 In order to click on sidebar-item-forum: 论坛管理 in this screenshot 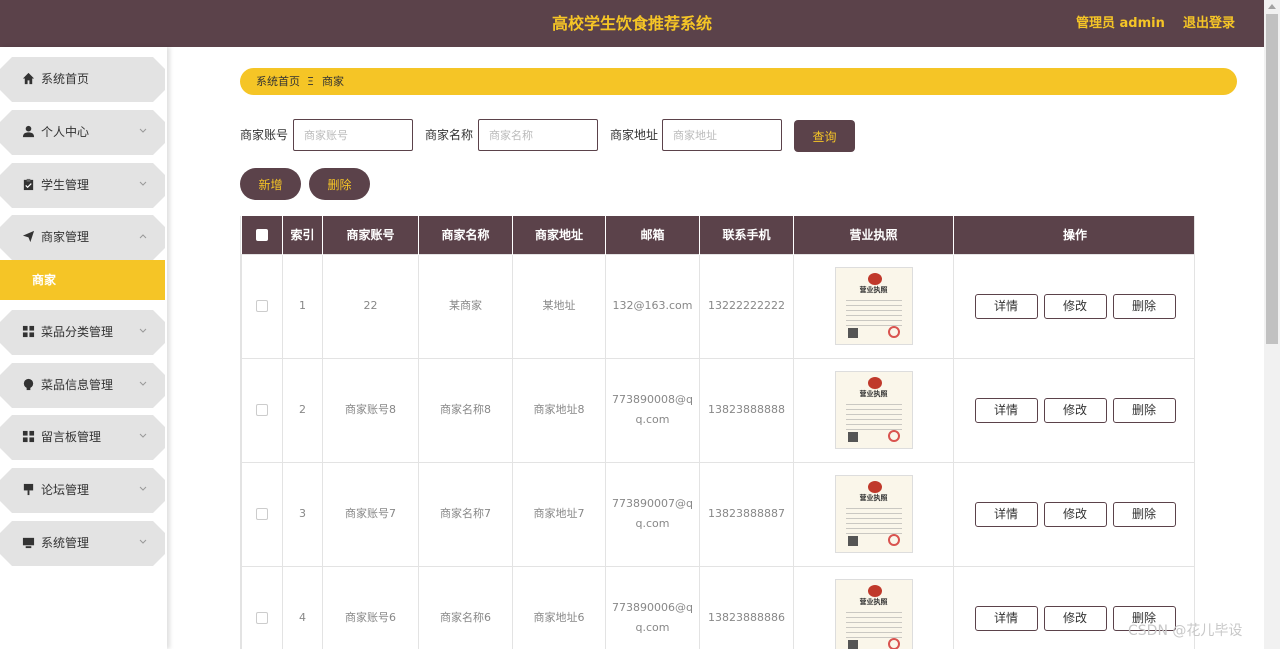, I will do `click(82, 490)`.